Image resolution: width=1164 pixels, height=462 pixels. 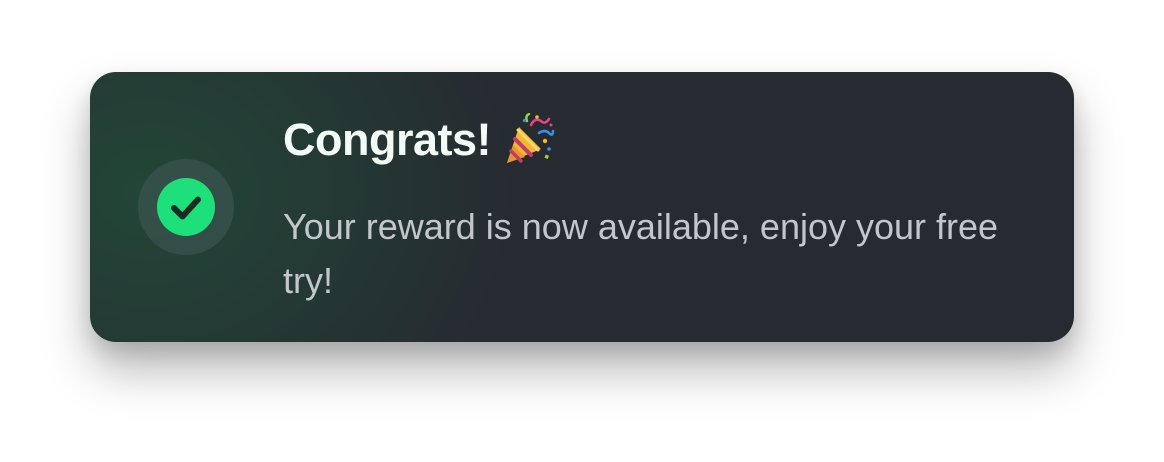 What do you see at coordinates (531, 138) in the screenshot?
I see `party-popper-icon` at bounding box center [531, 138].